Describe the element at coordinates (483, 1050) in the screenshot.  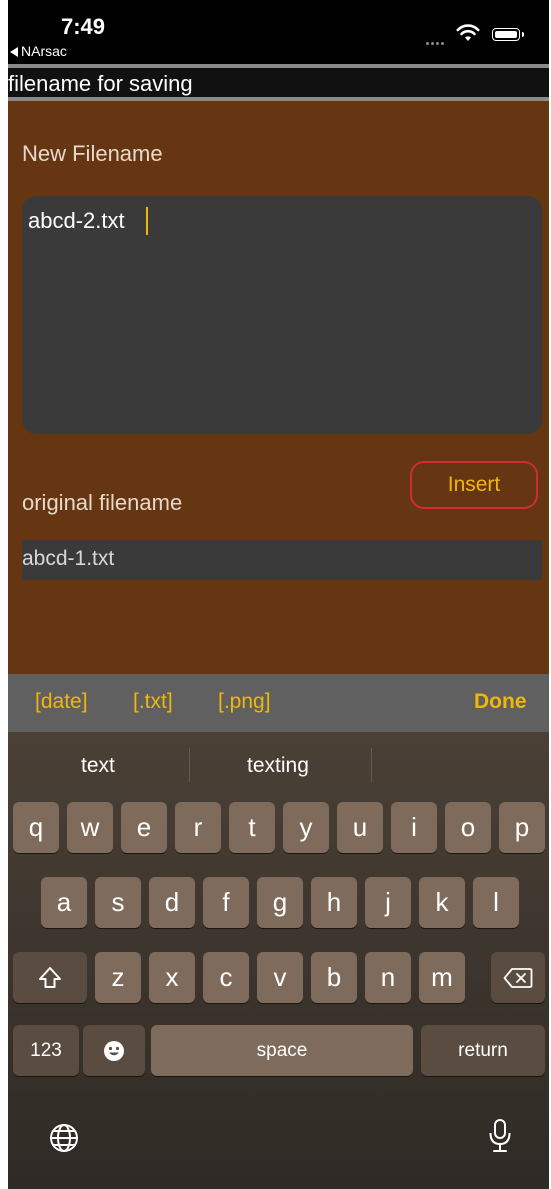
I see `return-key: return` at that location.